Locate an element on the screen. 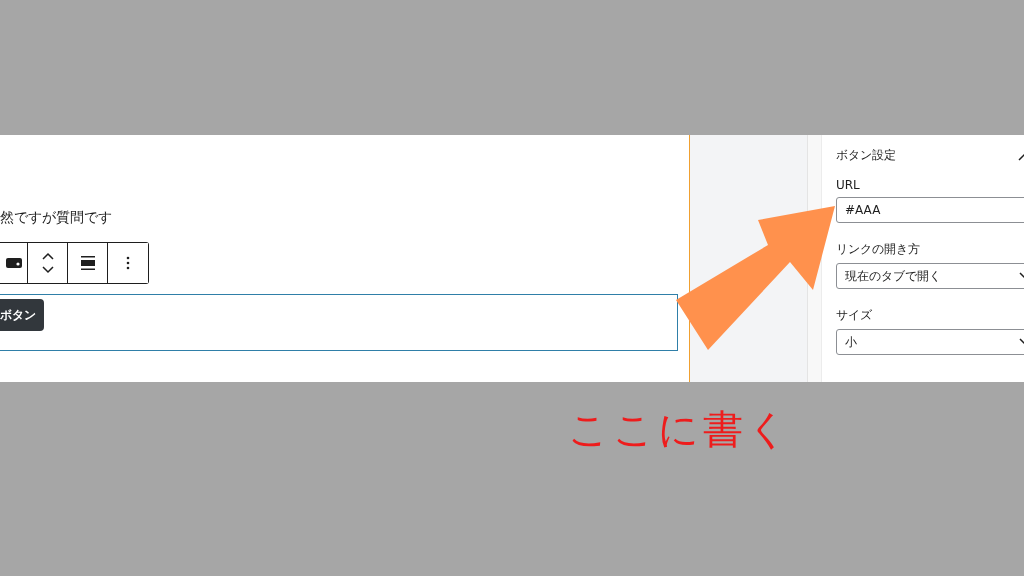 This screenshot has width=1024, height=576. paragraph-text: 然ですが質問です is located at coordinates (56, 217).